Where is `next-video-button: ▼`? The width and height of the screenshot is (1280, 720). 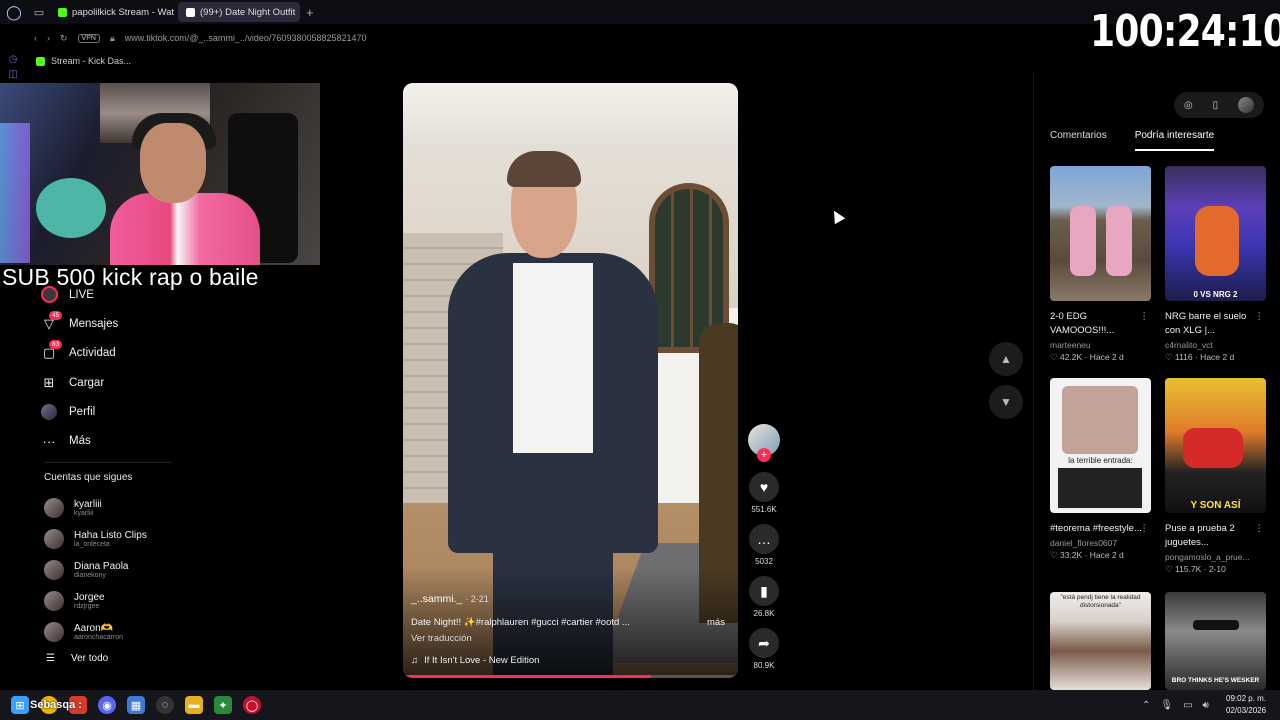
next-video-button: ▼ is located at coordinates (1006, 402).